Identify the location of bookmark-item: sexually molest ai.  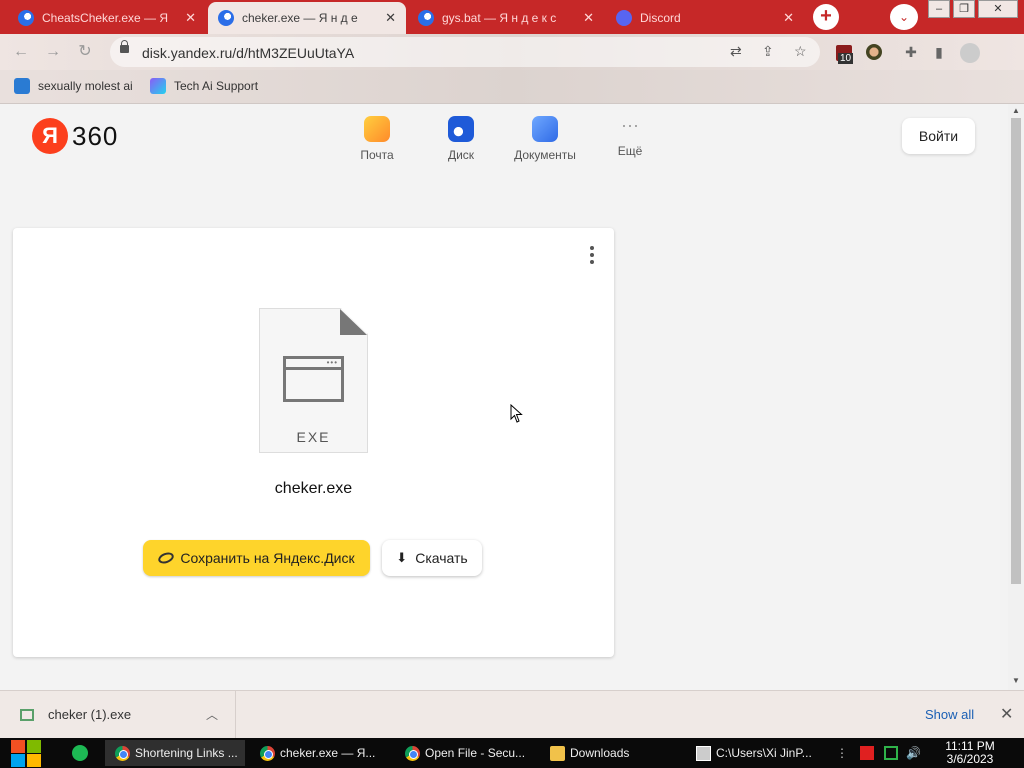
(73, 86).